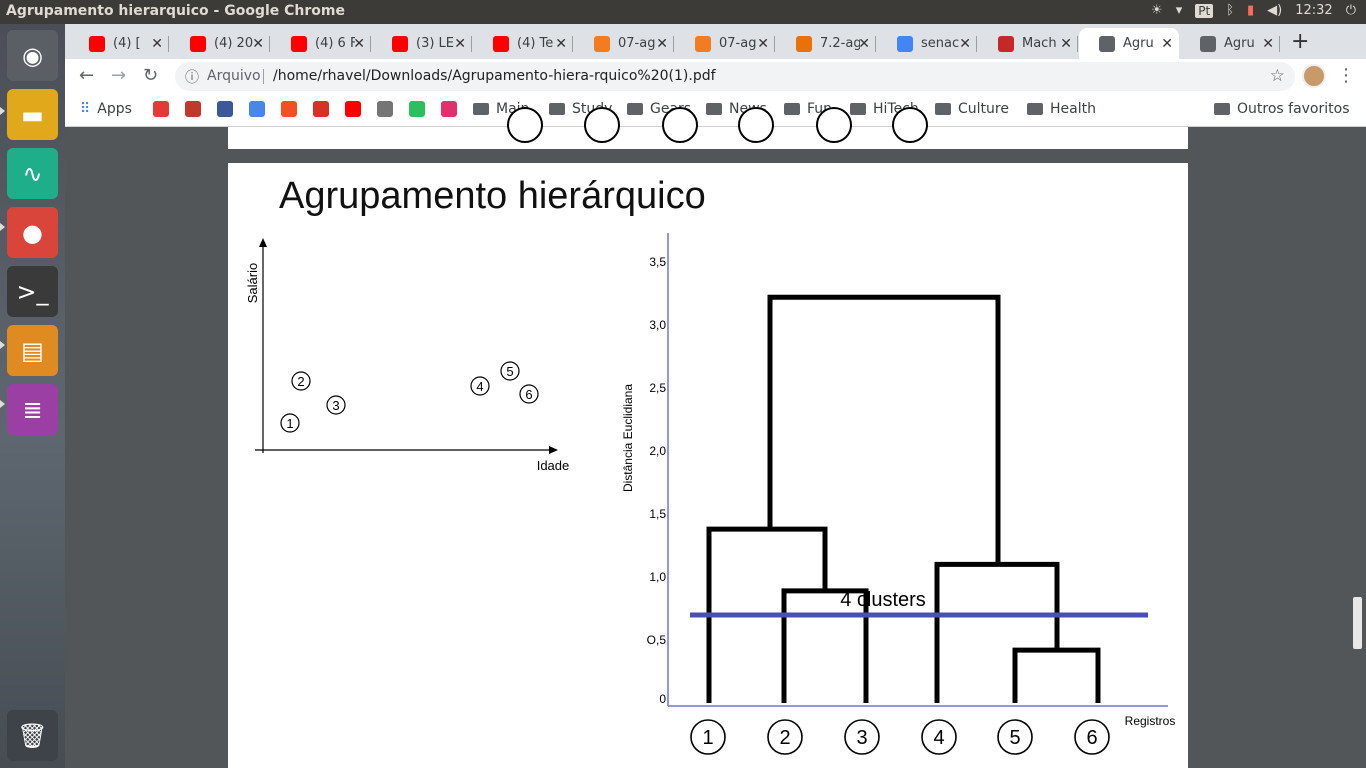 Image resolution: width=1366 pixels, height=768 pixels. Describe the element at coordinates (127, 43) in the screenshot. I see `tab-title: (4) [` at that location.